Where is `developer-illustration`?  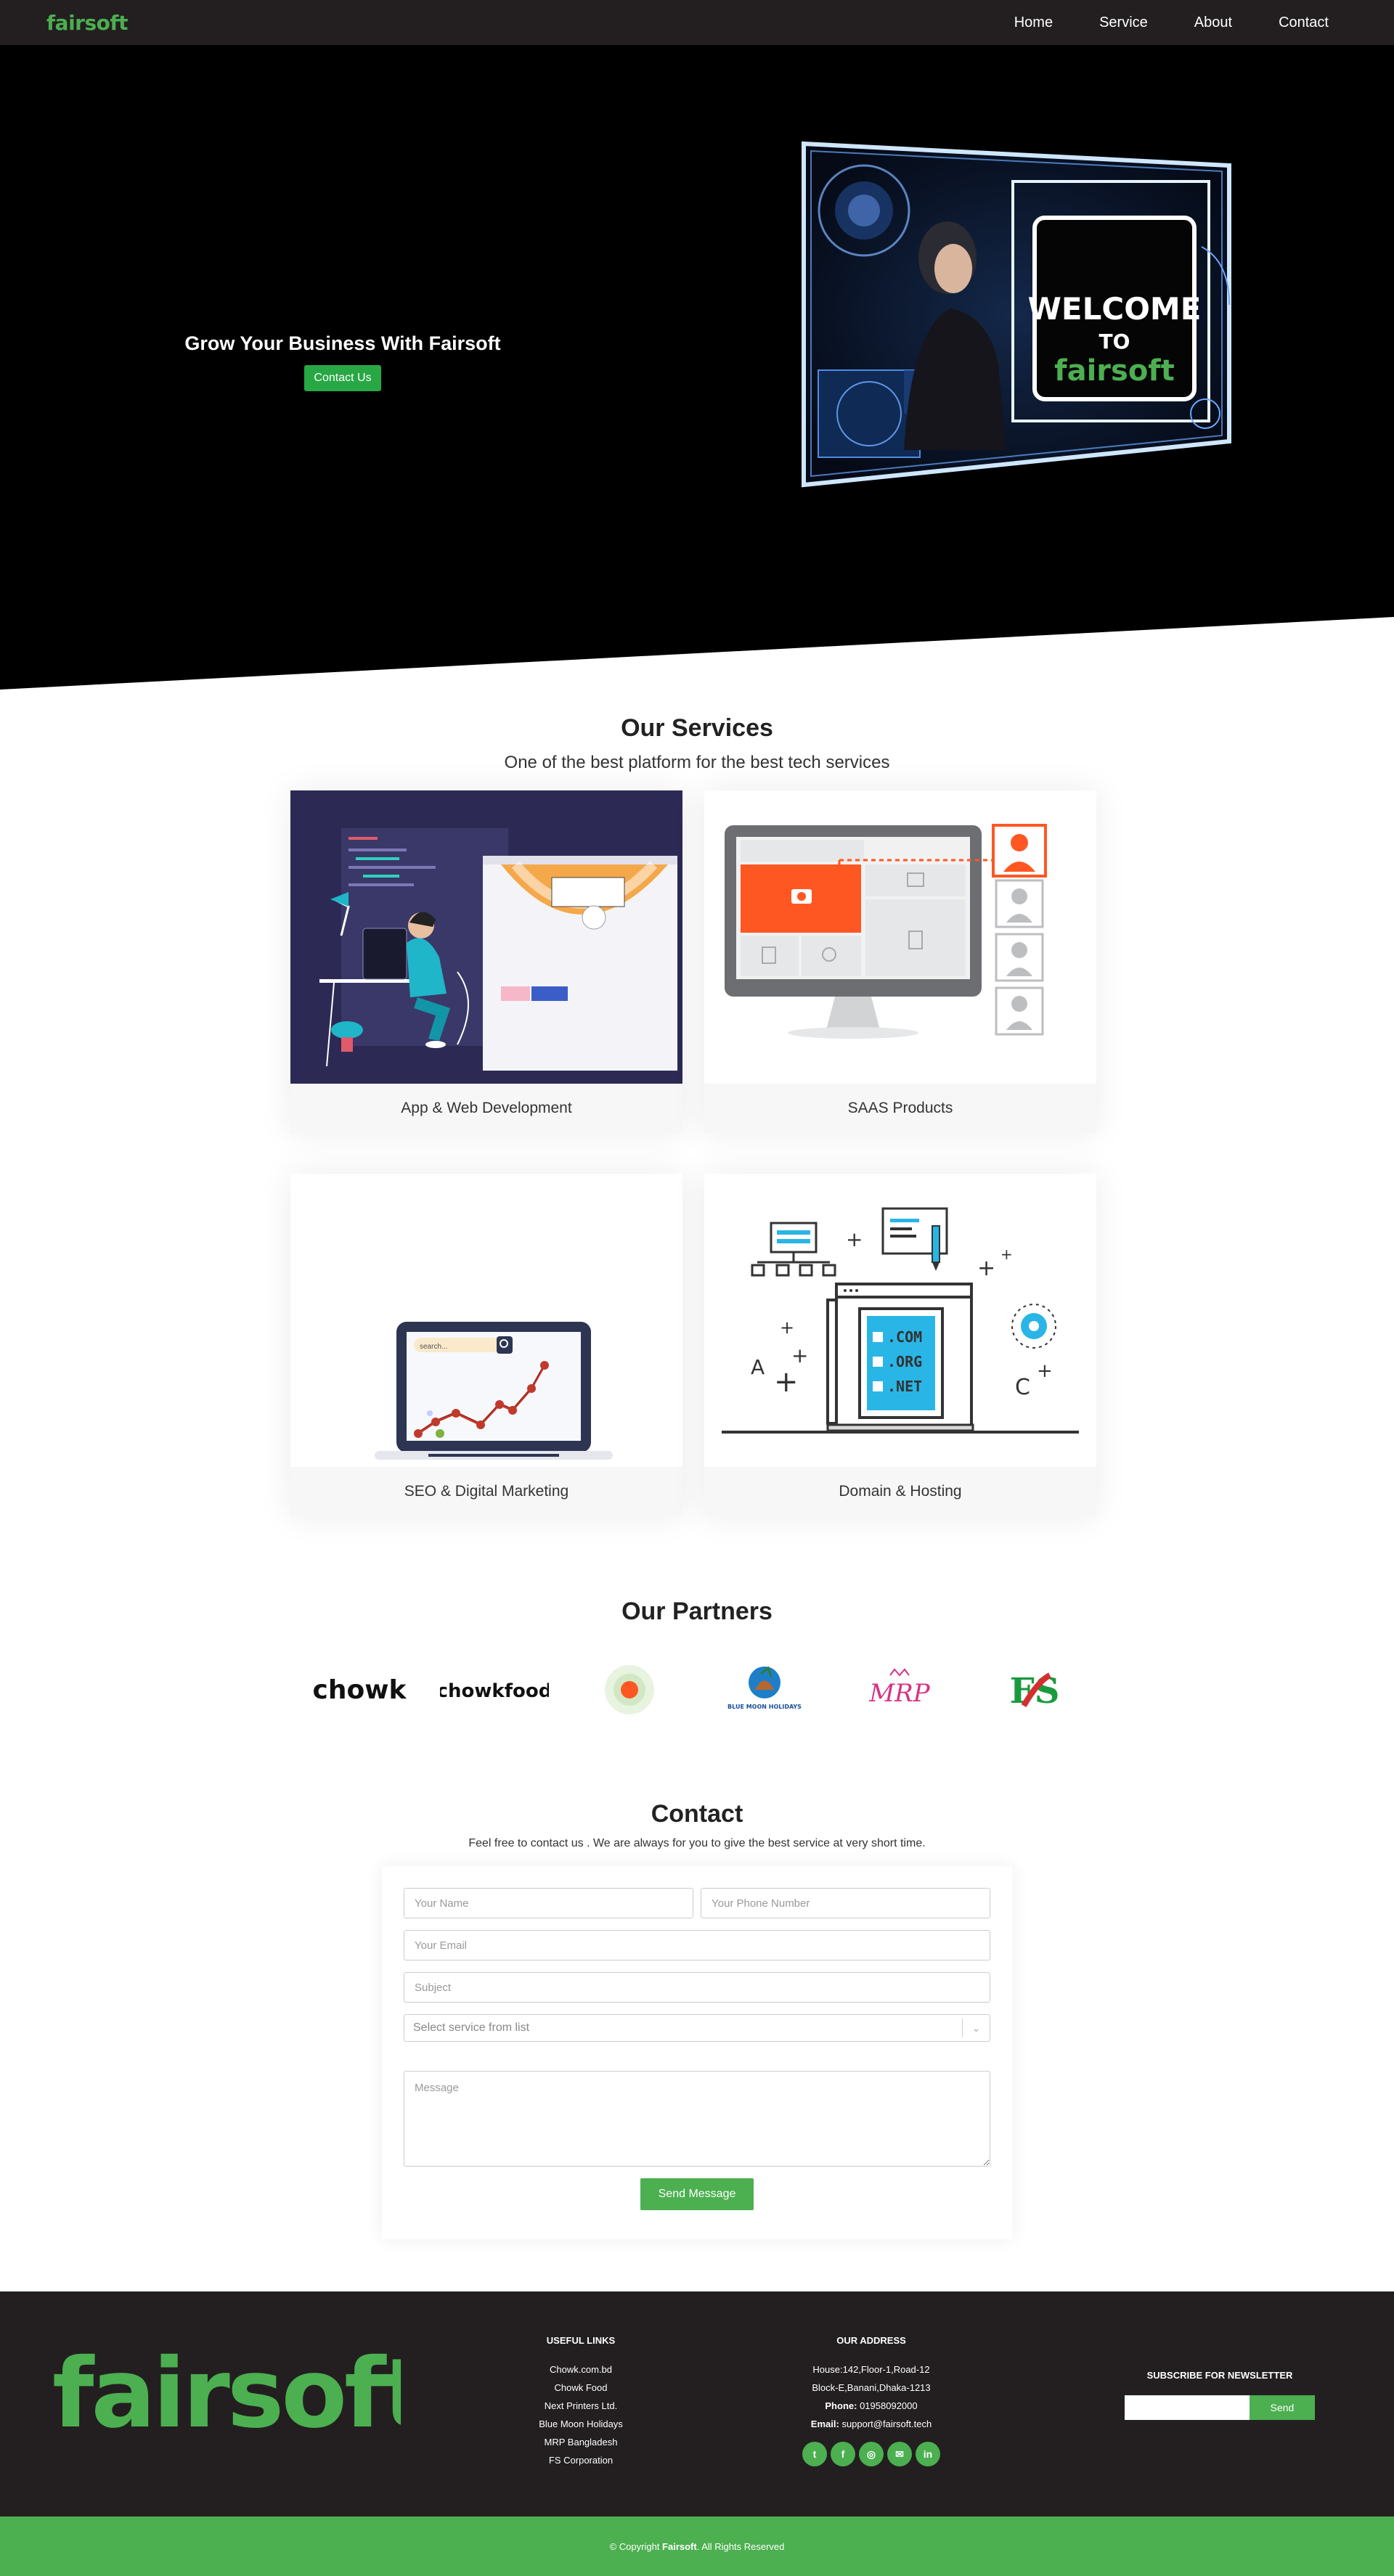
developer-illustration is located at coordinates (486, 937).